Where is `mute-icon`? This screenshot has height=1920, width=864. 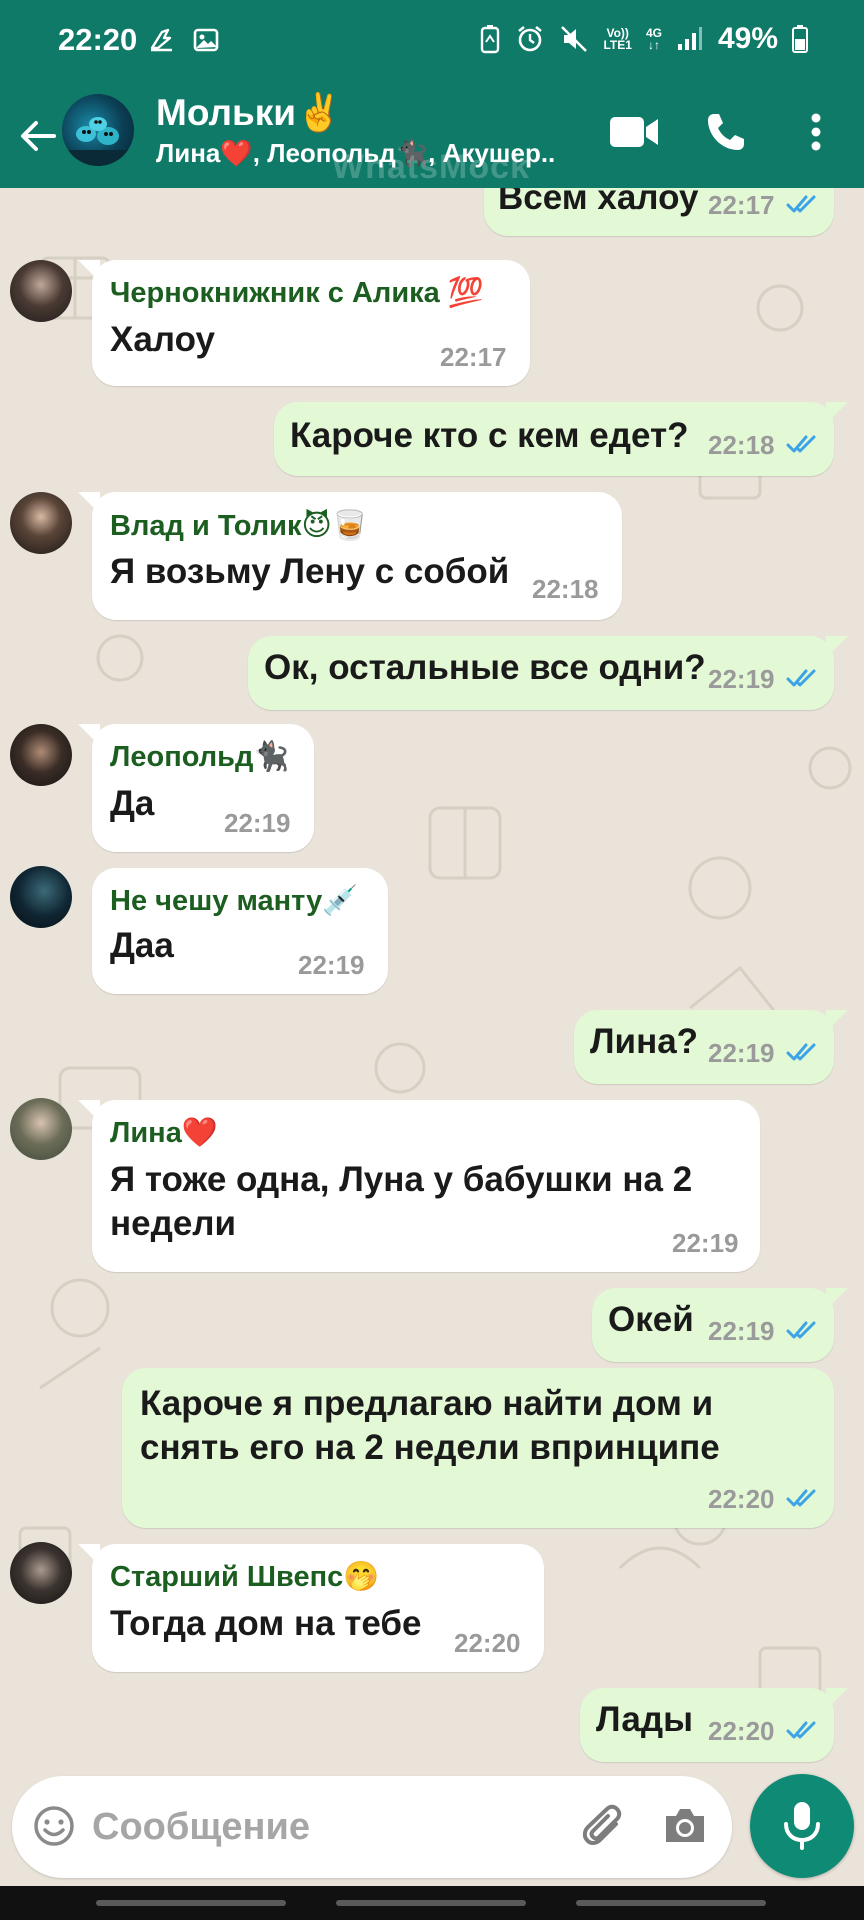 mute-icon is located at coordinates (574, 39).